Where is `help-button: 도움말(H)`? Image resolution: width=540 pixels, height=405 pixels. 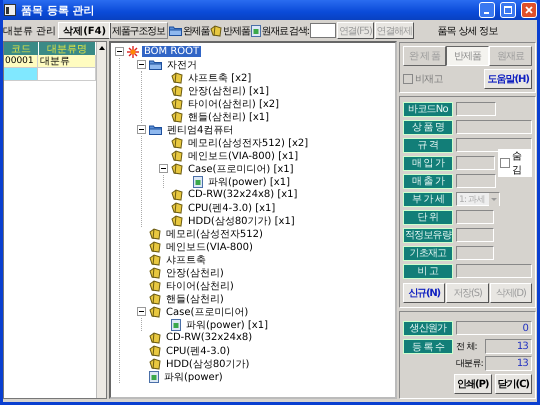 help-button: 도움말(H) is located at coordinates (508, 79).